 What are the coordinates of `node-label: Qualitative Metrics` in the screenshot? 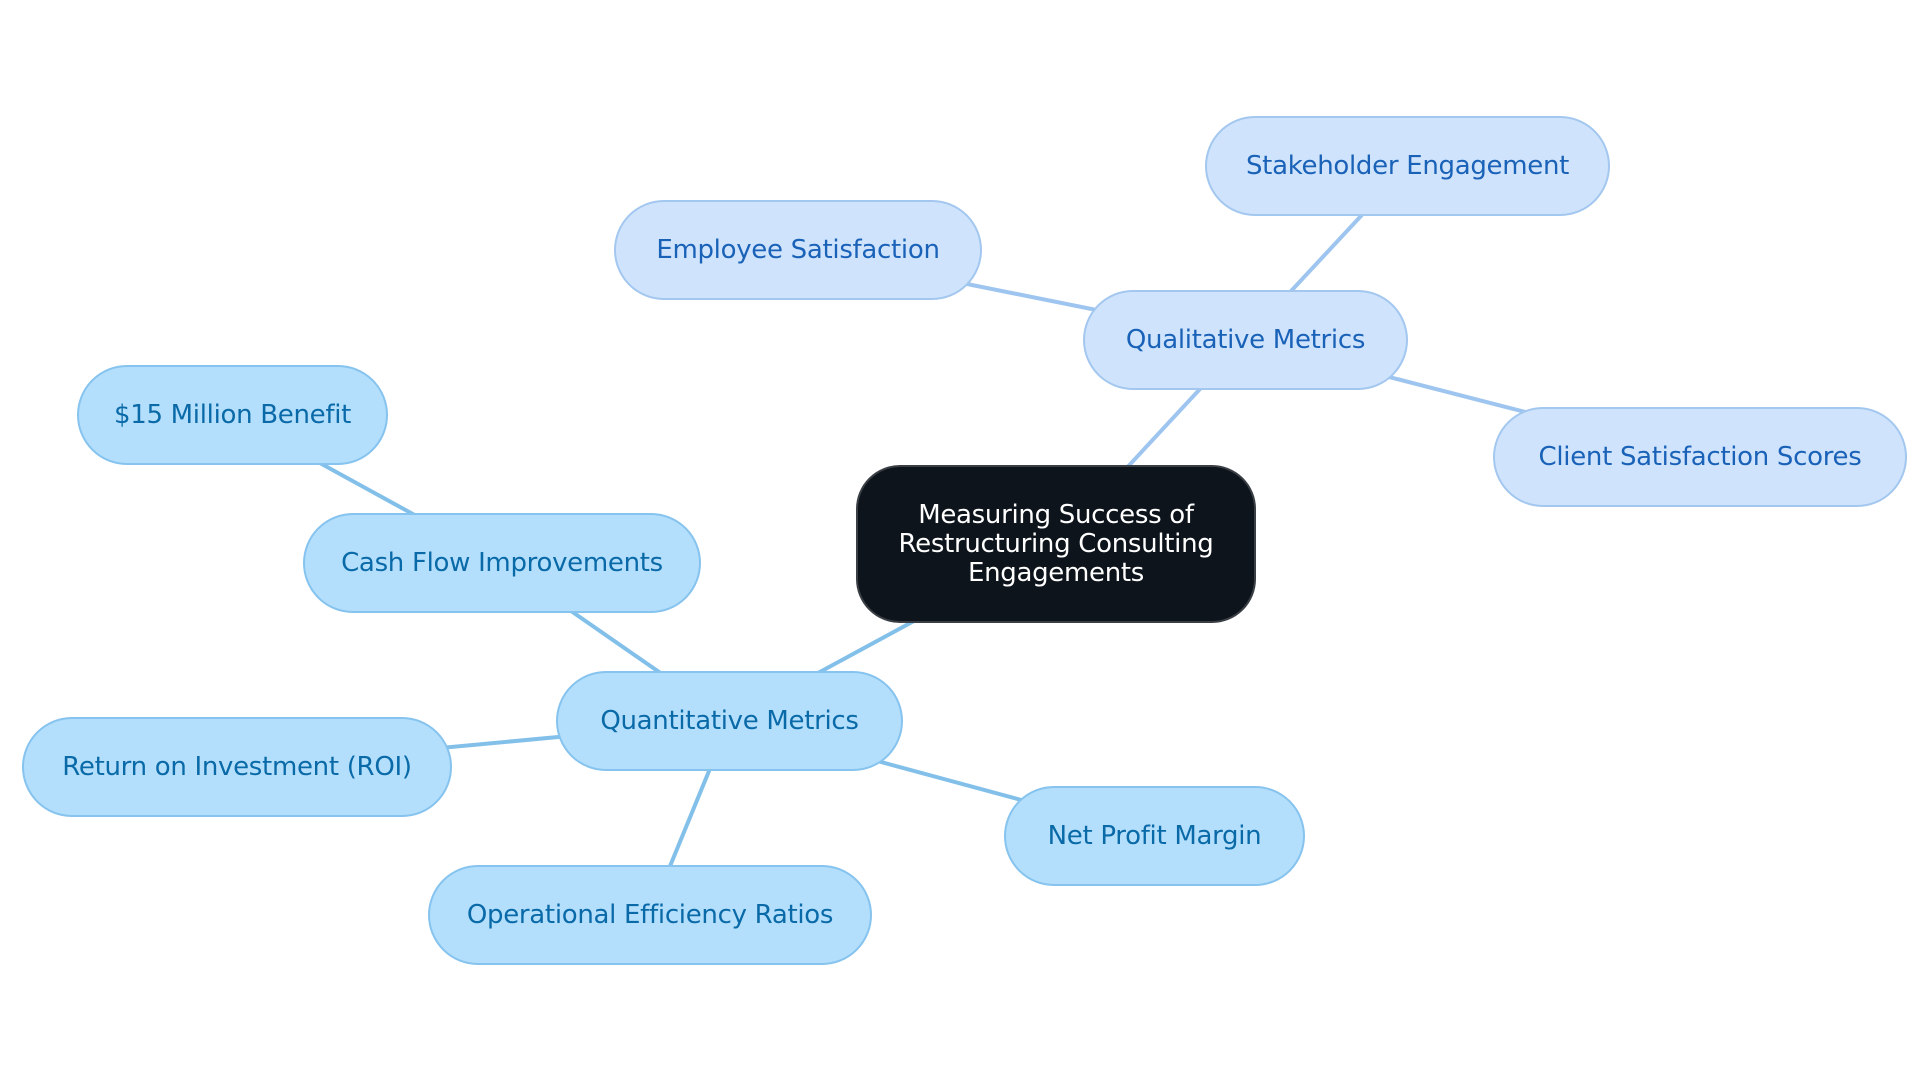 It's located at (1245, 340).